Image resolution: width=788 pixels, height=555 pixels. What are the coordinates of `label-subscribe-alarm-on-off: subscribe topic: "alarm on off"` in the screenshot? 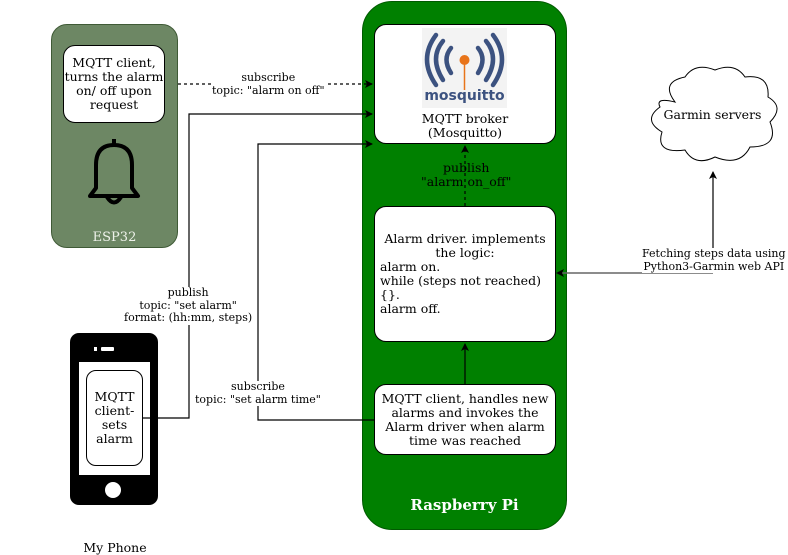 It's located at (268, 84).